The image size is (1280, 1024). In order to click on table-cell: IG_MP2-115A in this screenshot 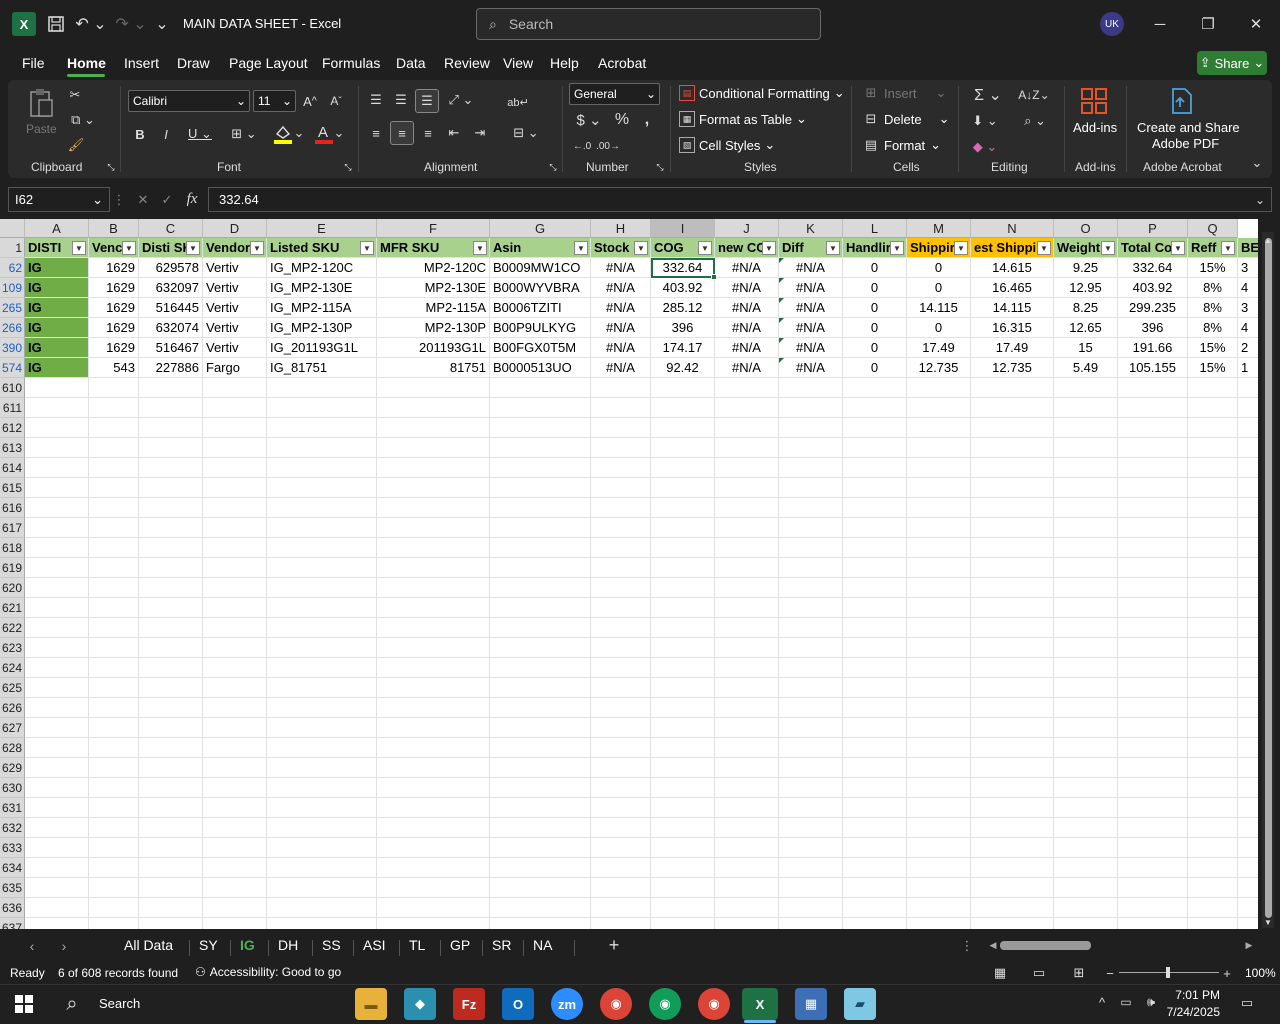, I will do `click(322, 308)`.